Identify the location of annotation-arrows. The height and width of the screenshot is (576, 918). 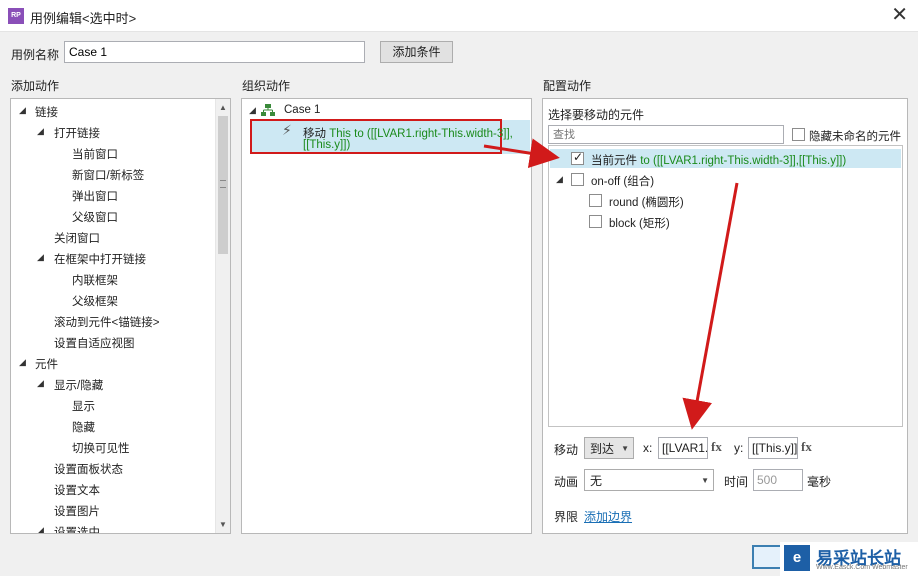
(611, 284).